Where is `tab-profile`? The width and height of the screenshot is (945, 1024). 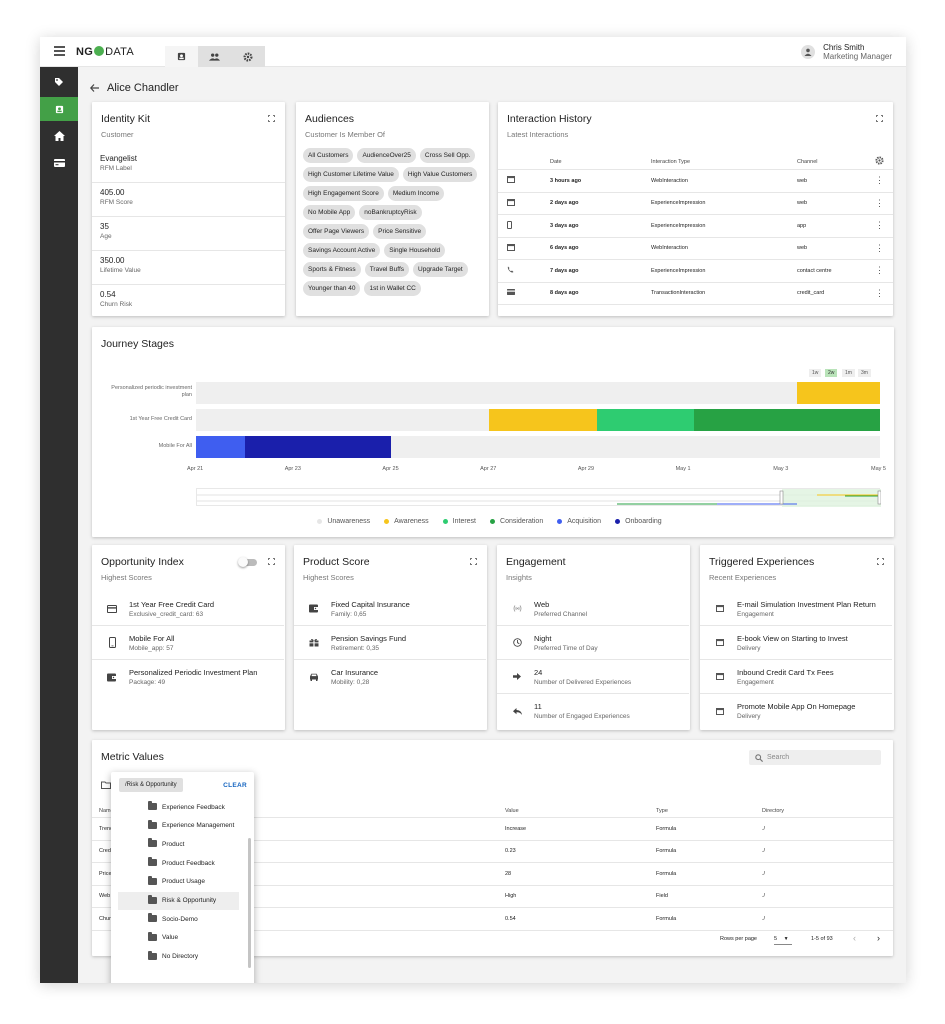 tab-profile is located at coordinates (181, 56).